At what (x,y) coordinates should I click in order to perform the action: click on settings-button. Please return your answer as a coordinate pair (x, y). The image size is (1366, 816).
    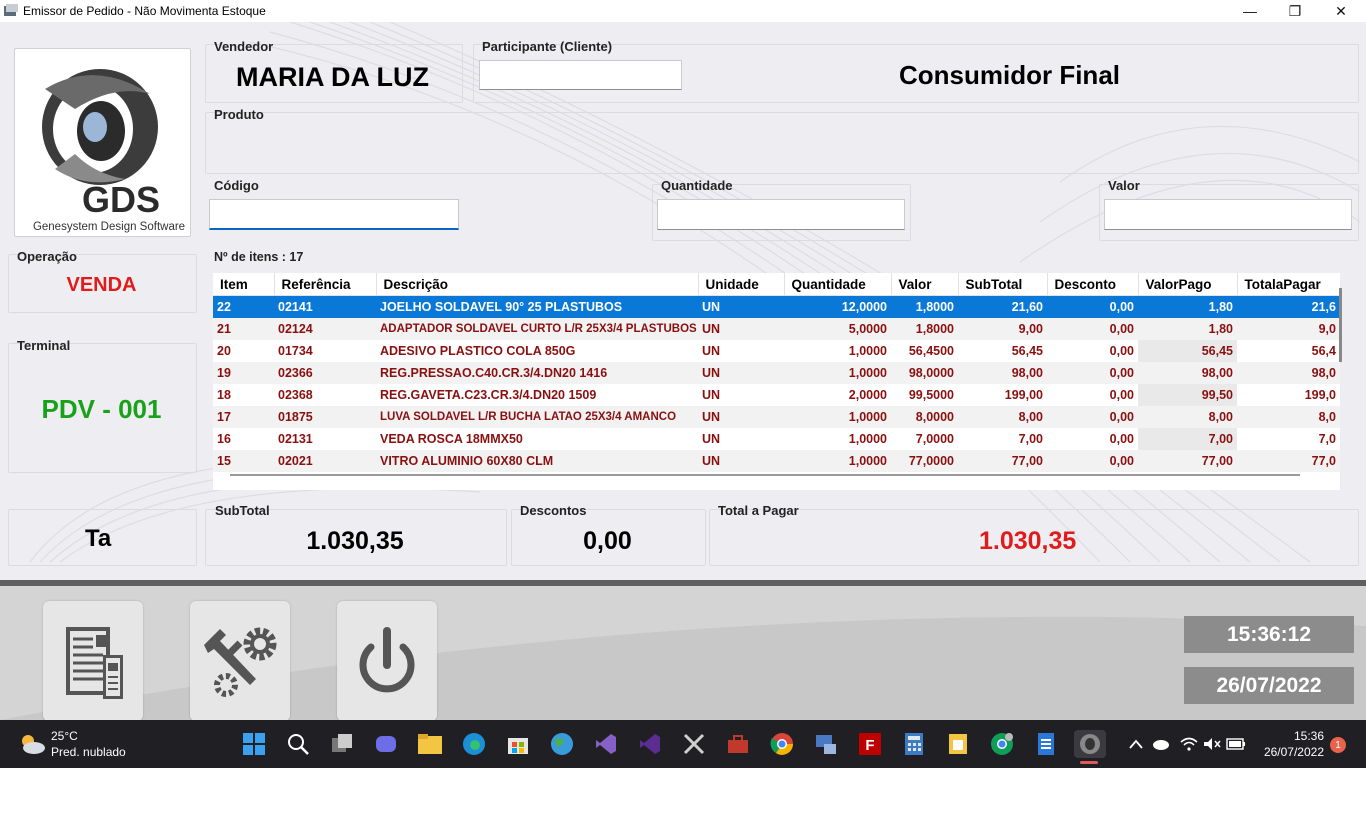
    Looking at the image, I should click on (240, 660).